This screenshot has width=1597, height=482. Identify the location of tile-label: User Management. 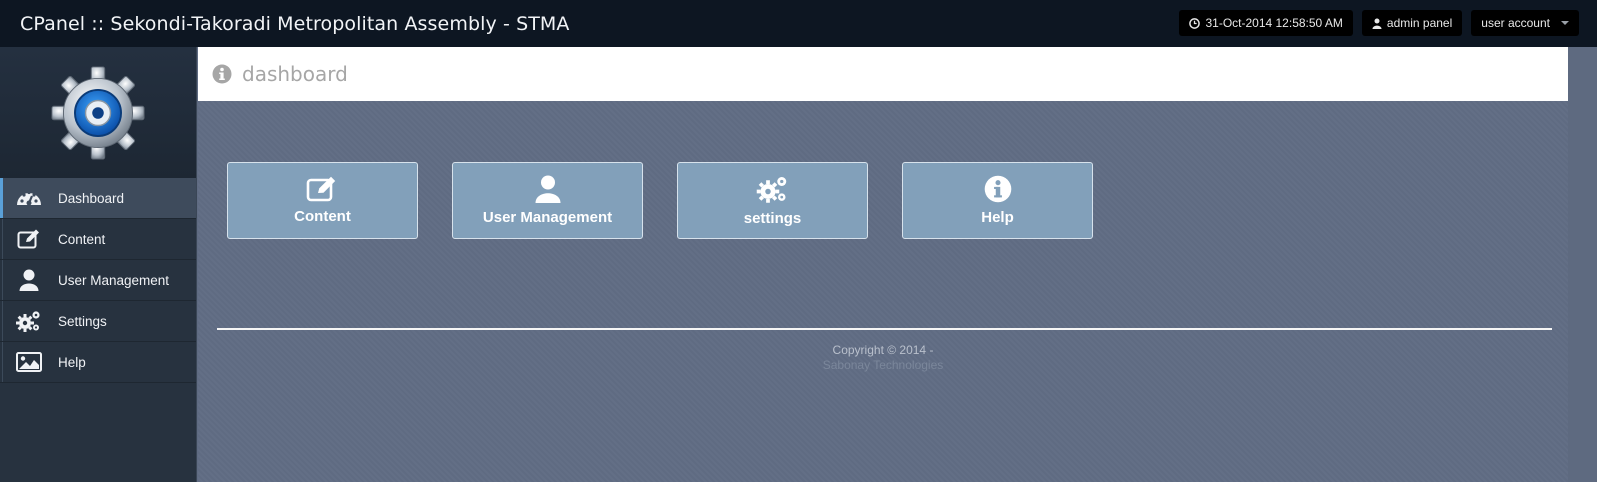
(547, 217).